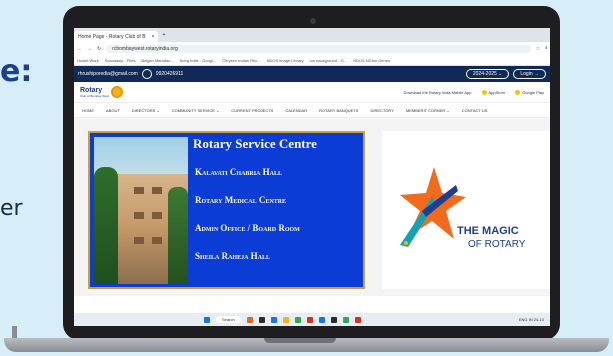 Image resolution: width=613 pixels, height=356 pixels. What do you see at coordinates (312, 35) in the screenshot?
I see `browser-tab-bar: Home Page - Rotary Club of B × +` at bounding box center [312, 35].